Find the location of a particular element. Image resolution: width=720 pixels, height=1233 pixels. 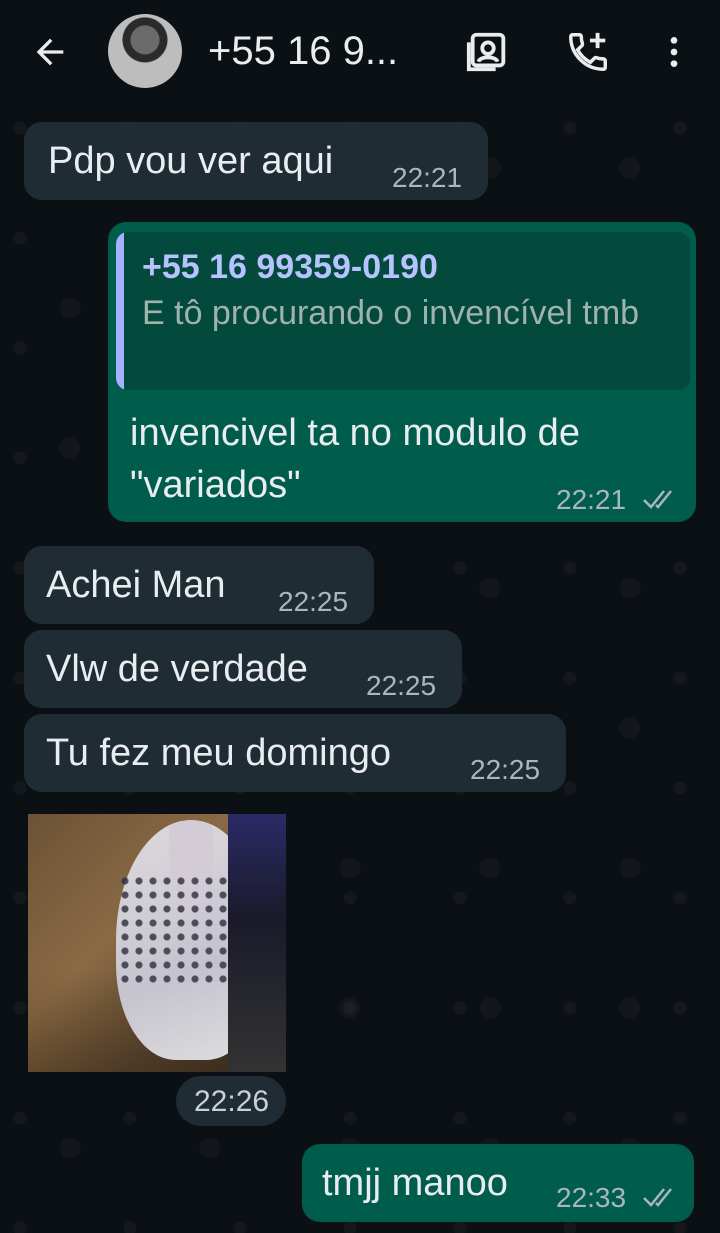

quoted-sender: +55 16 99359-0190 is located at coordinates (290, 267).